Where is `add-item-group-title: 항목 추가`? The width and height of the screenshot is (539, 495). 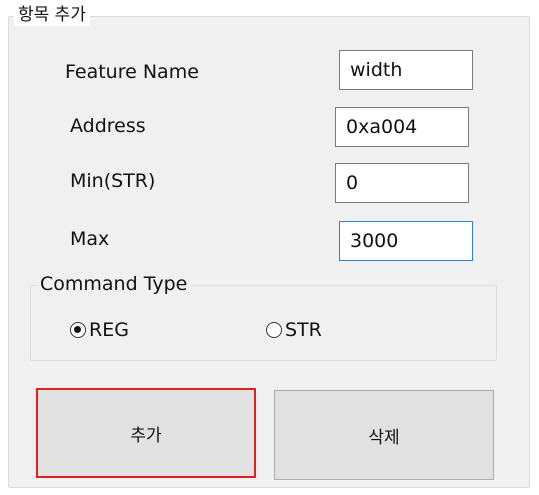 add-item-group-title: 항목 추가 is located at coordinates (52, 15).